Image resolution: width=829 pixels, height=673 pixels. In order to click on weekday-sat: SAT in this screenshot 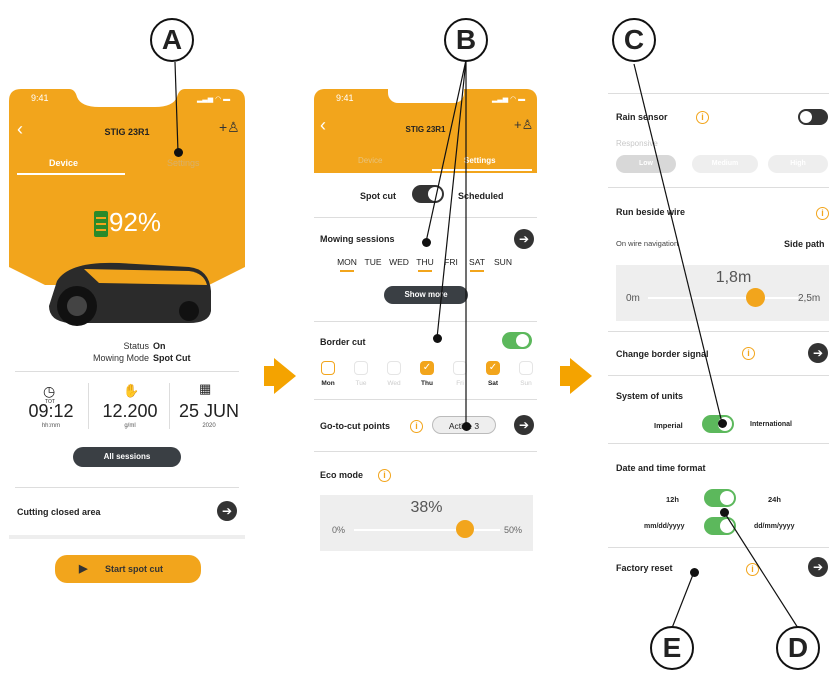, I will do `click(477, 262)`.